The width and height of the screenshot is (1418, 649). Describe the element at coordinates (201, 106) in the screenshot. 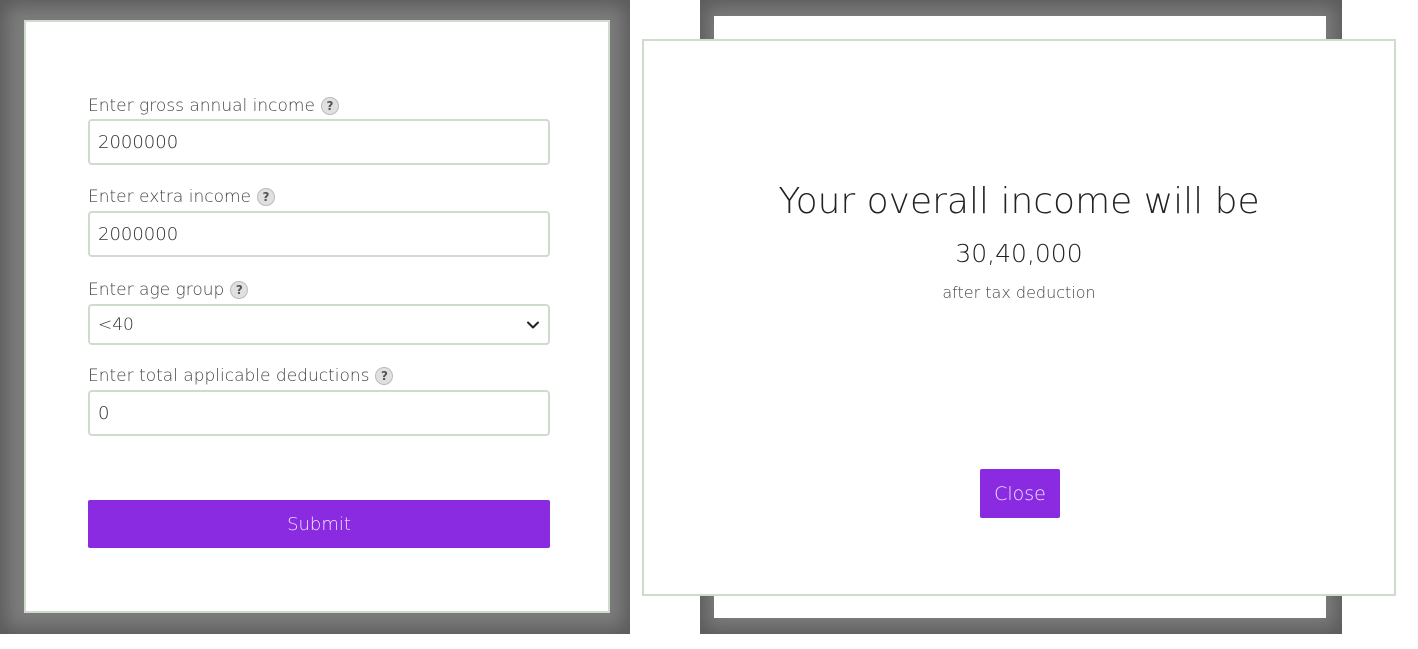

I see `gross-income-label: Enter gross annual income` at that location.